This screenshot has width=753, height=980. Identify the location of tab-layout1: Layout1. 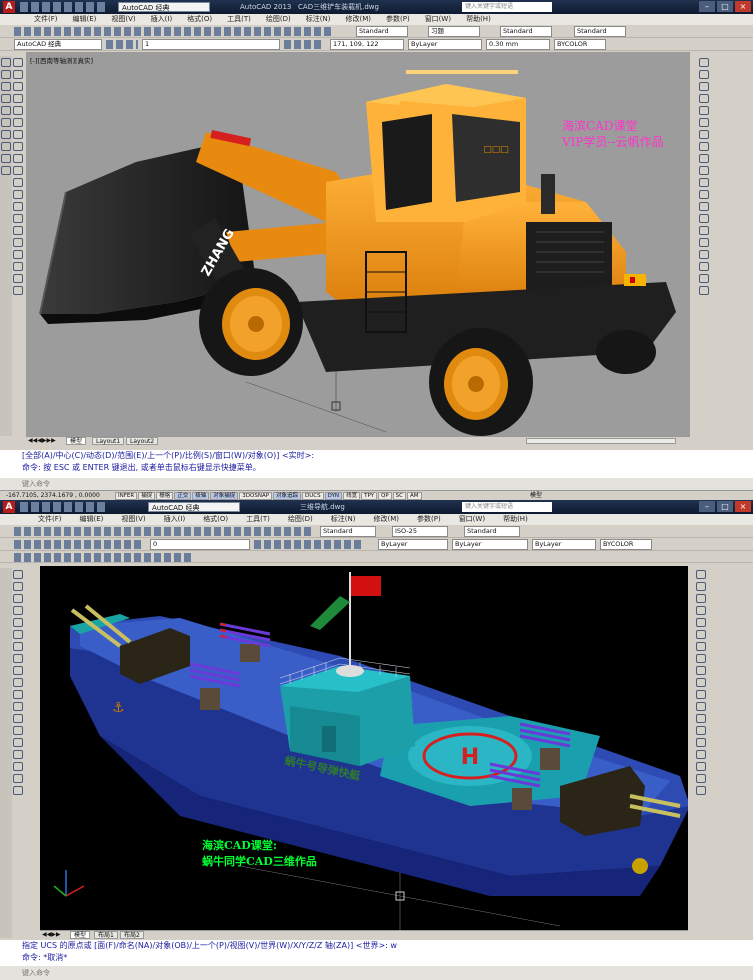
(108, 441).